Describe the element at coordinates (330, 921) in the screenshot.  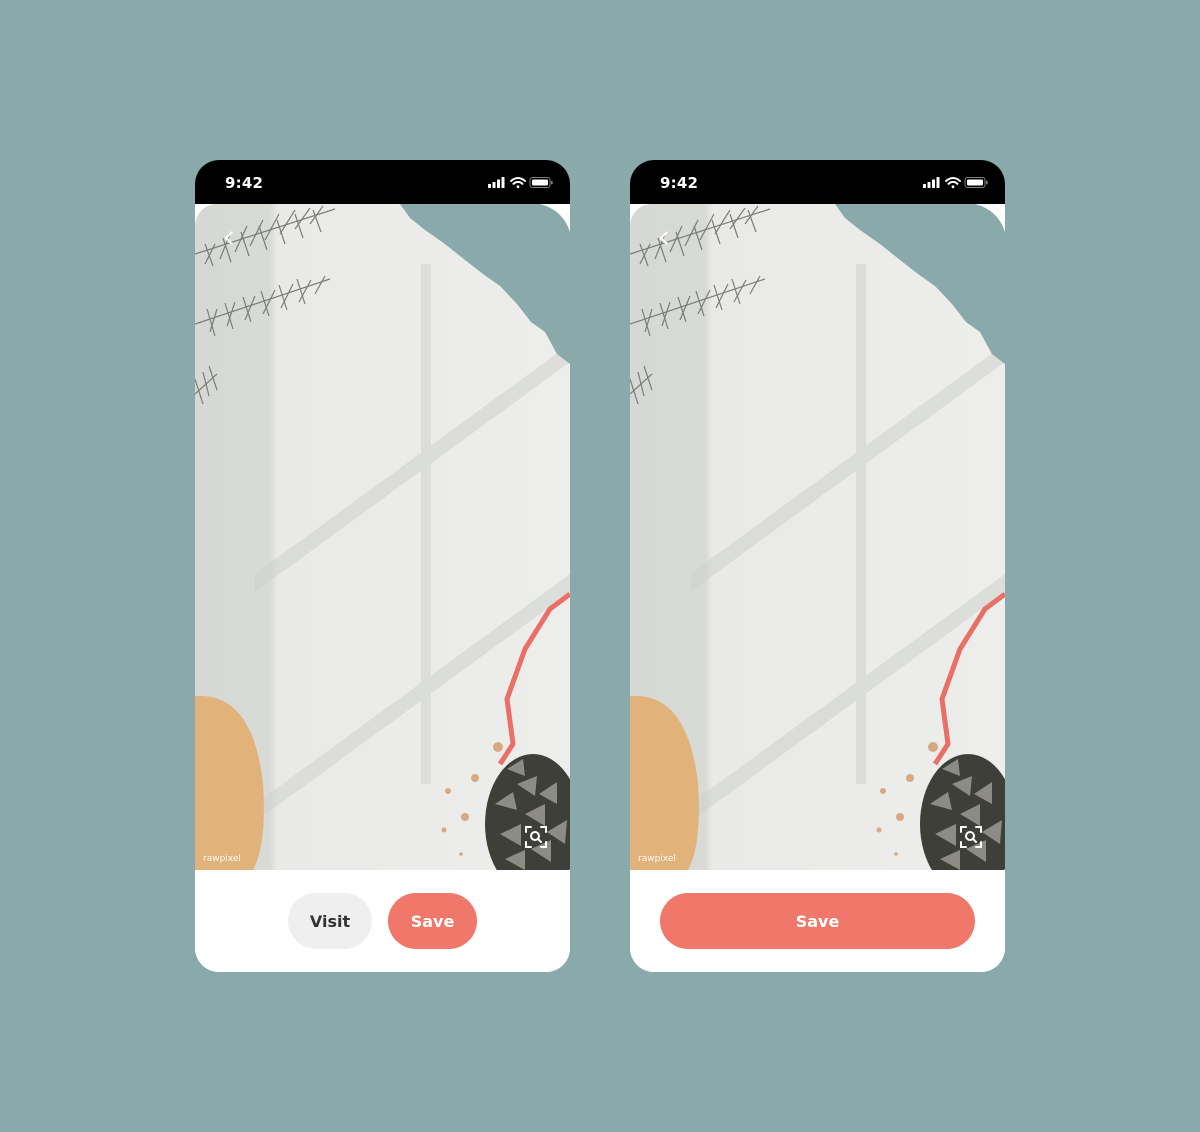
I see `visit-button: Visit` at that location.